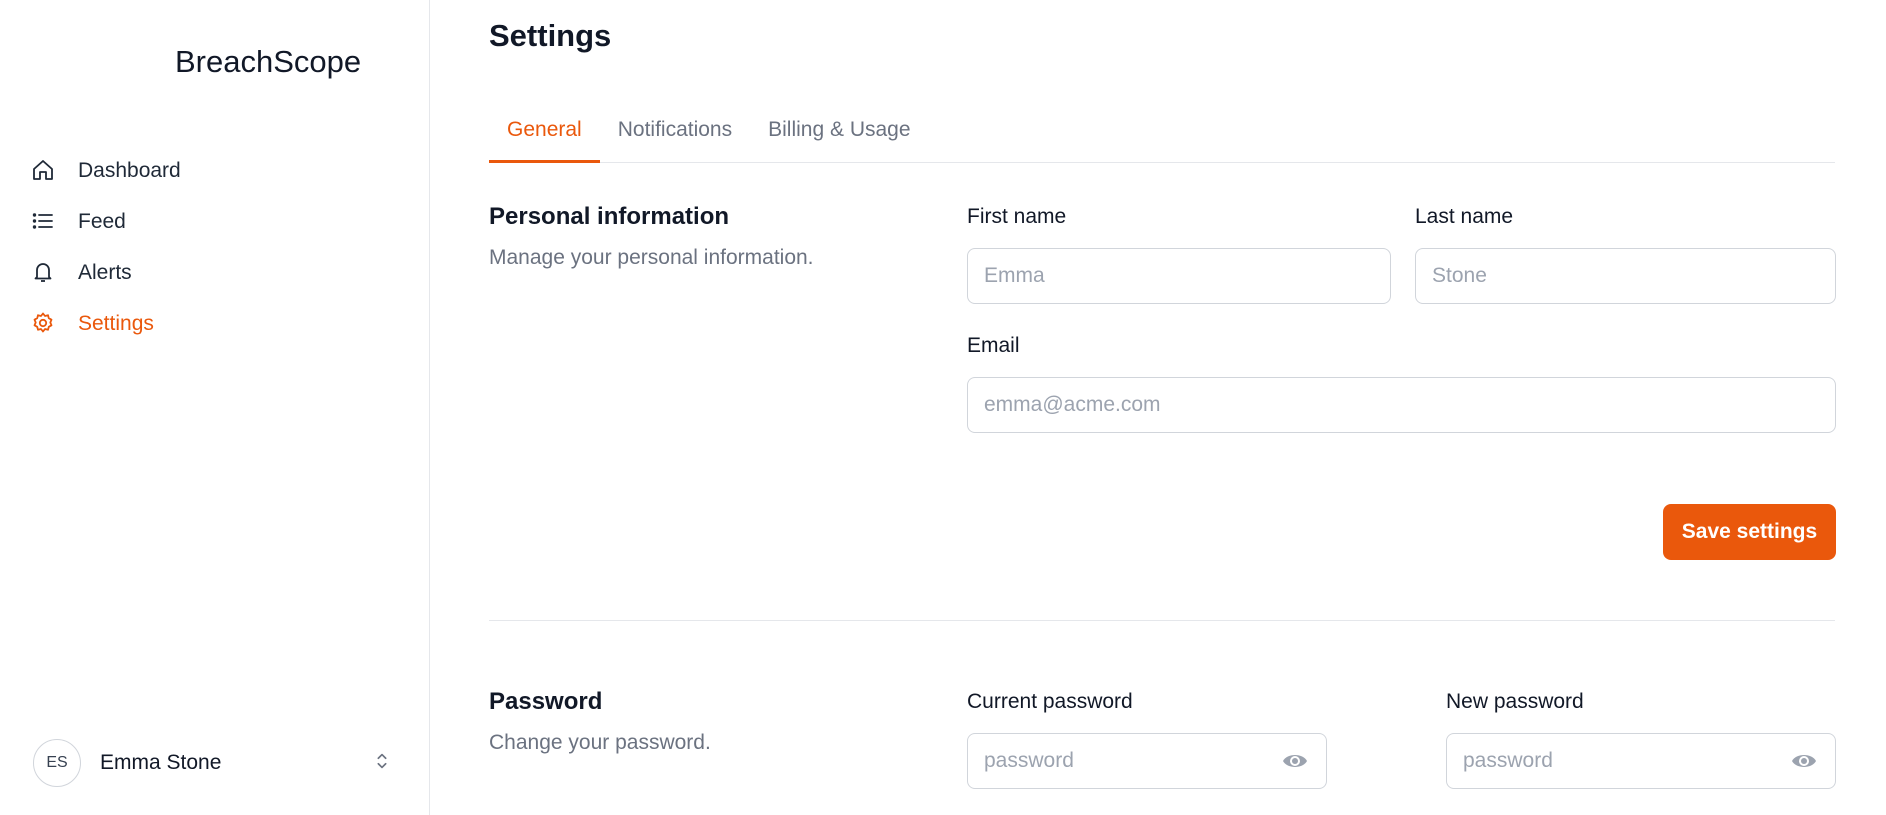  Describe the element at coordinates (129, 170) in the screenshot. I see `sidebar-item-label: Dashboard` at that location.